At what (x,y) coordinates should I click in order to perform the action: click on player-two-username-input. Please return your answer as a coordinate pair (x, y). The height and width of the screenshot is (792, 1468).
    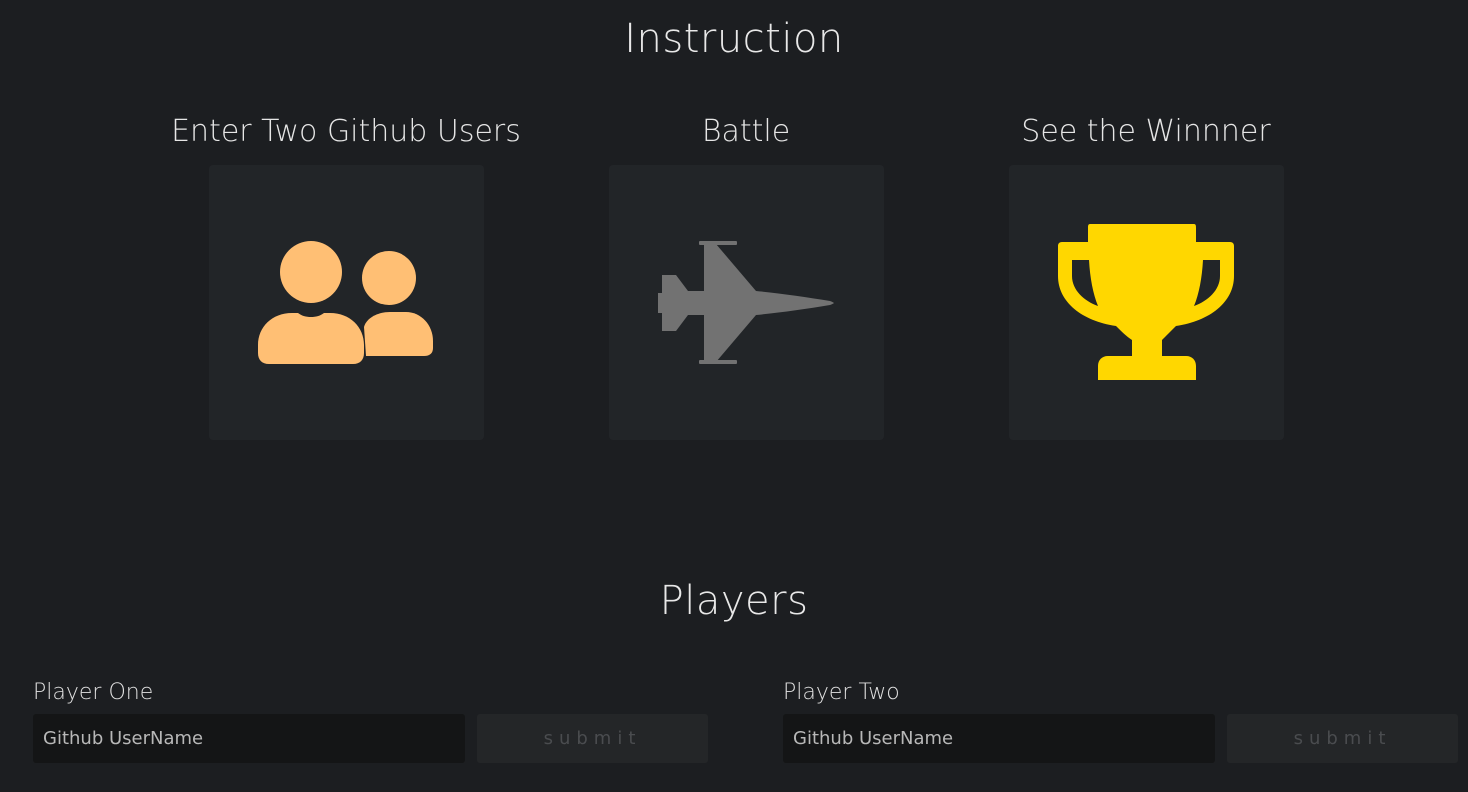
    Looking at the image, I should click on (999, 738).